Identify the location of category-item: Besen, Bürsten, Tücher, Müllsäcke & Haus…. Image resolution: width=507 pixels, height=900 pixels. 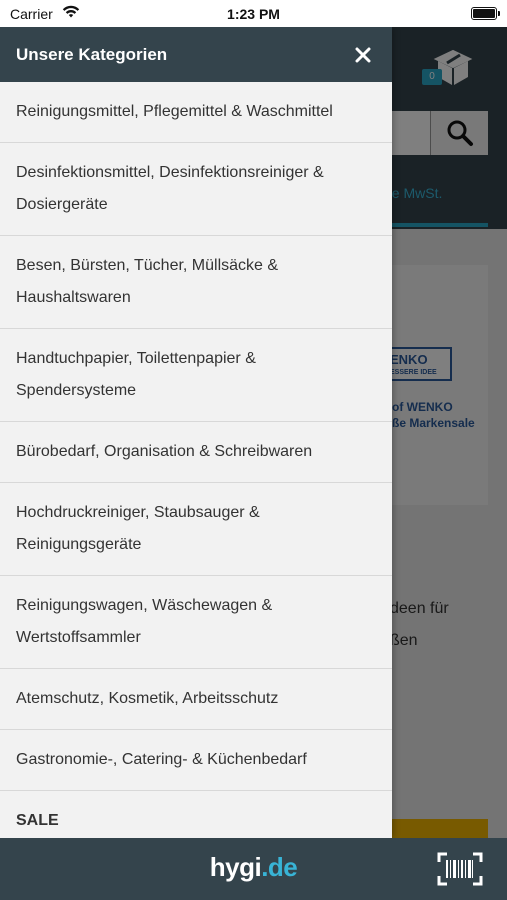
(196, 282).